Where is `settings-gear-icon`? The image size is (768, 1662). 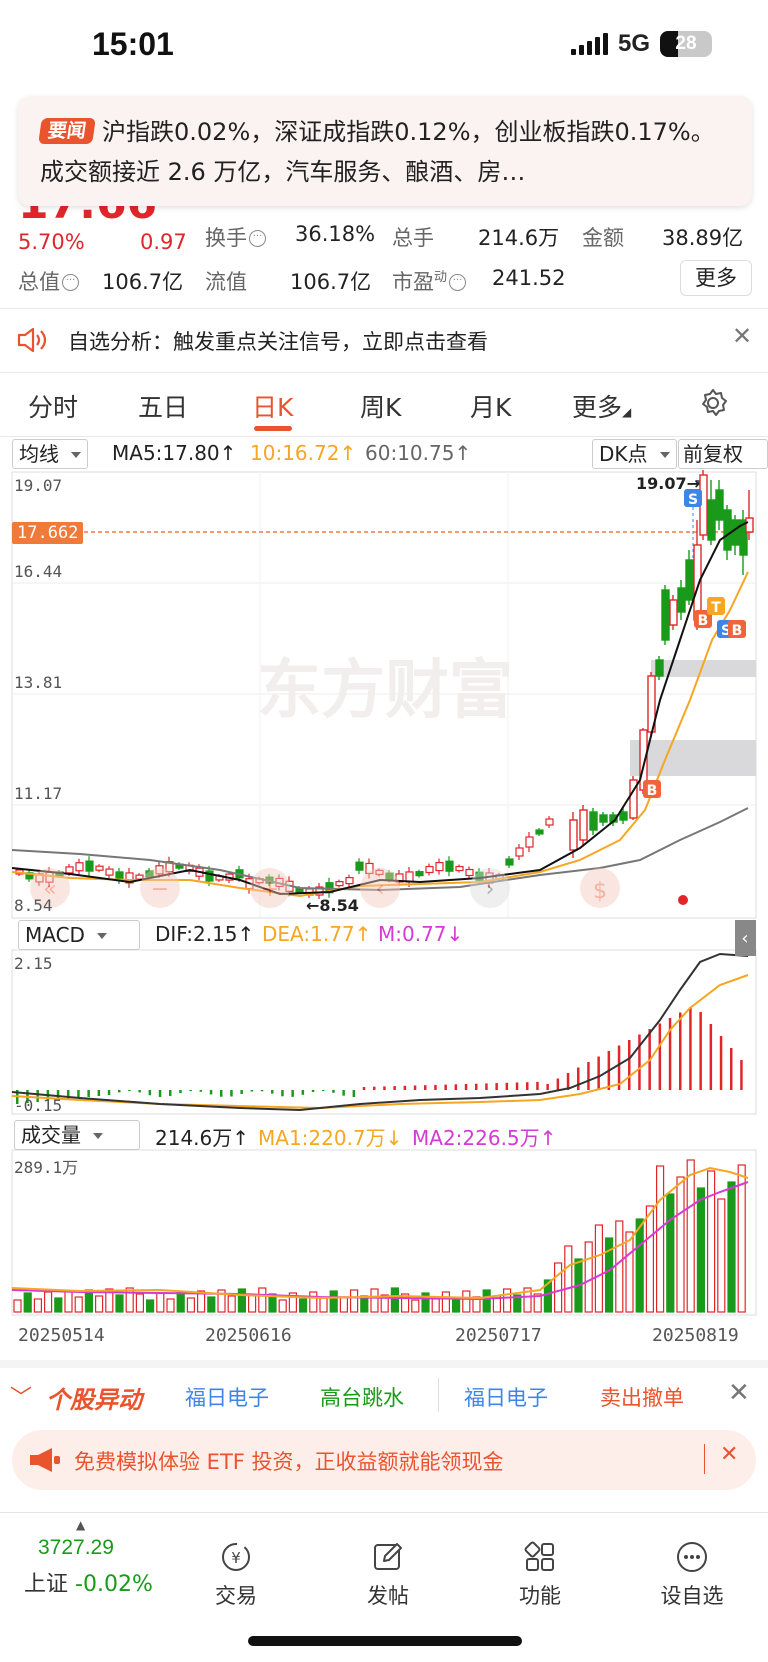 settings-gear-icon is located at coordinates (713, 403).